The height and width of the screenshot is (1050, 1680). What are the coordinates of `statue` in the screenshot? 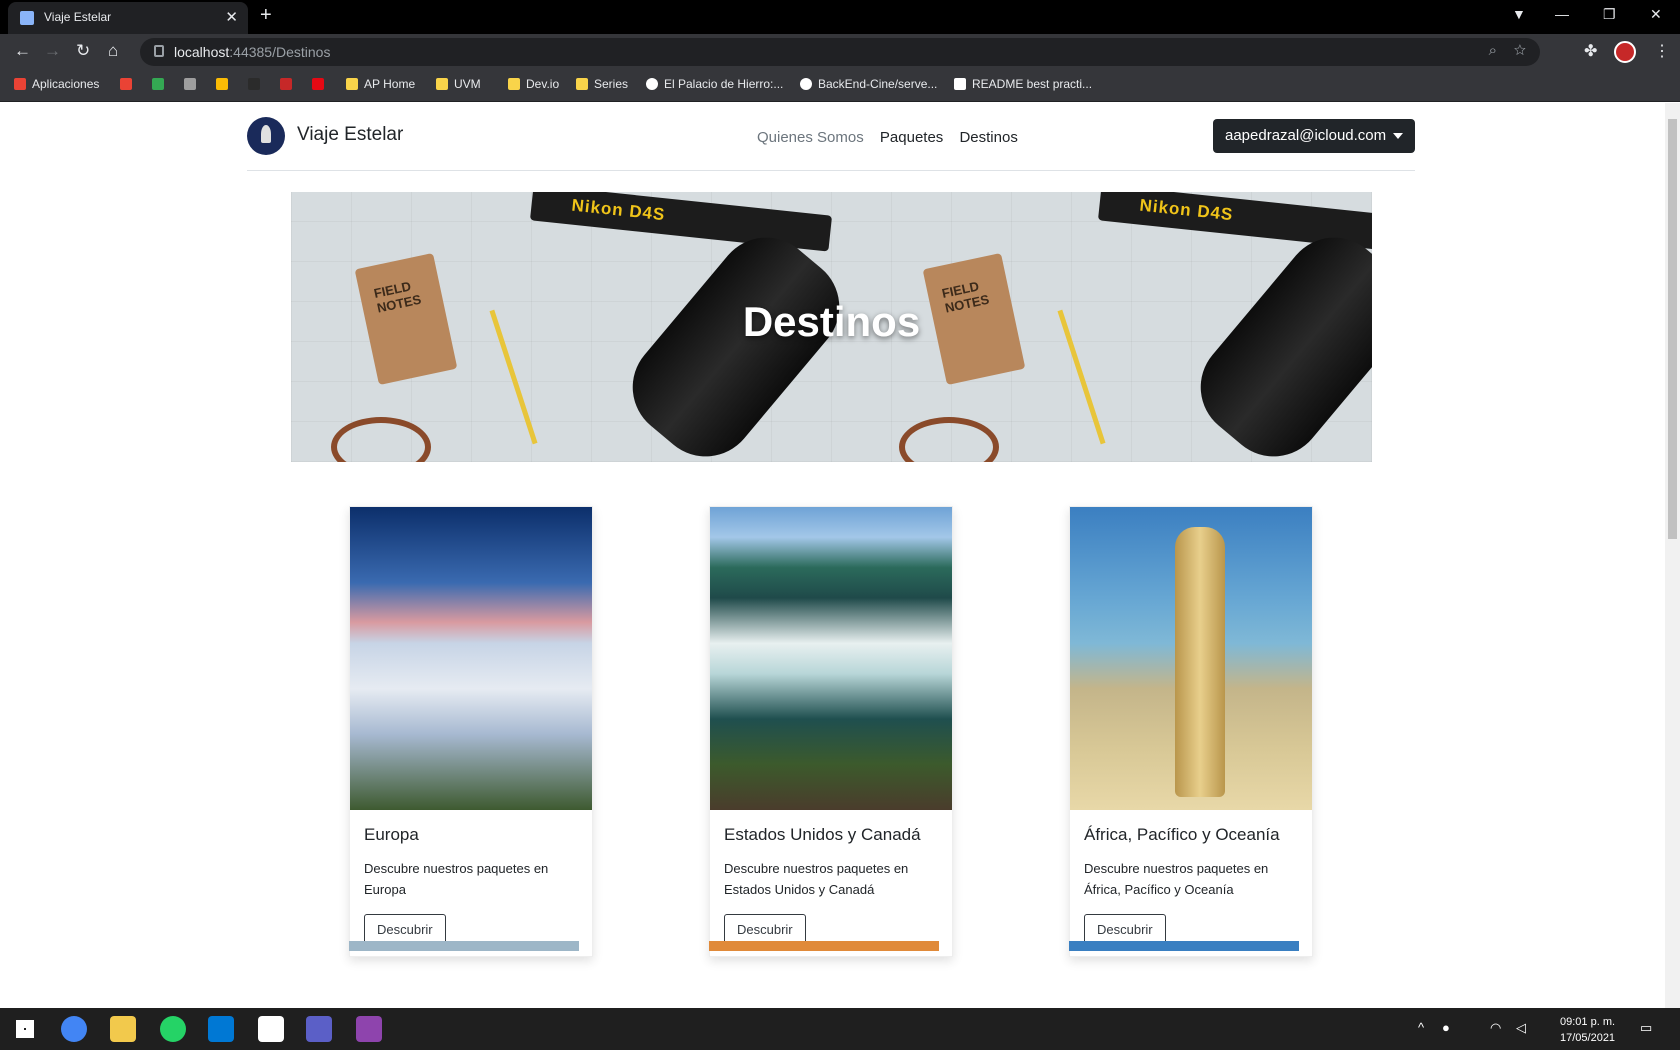 It's located at (1200, 662).